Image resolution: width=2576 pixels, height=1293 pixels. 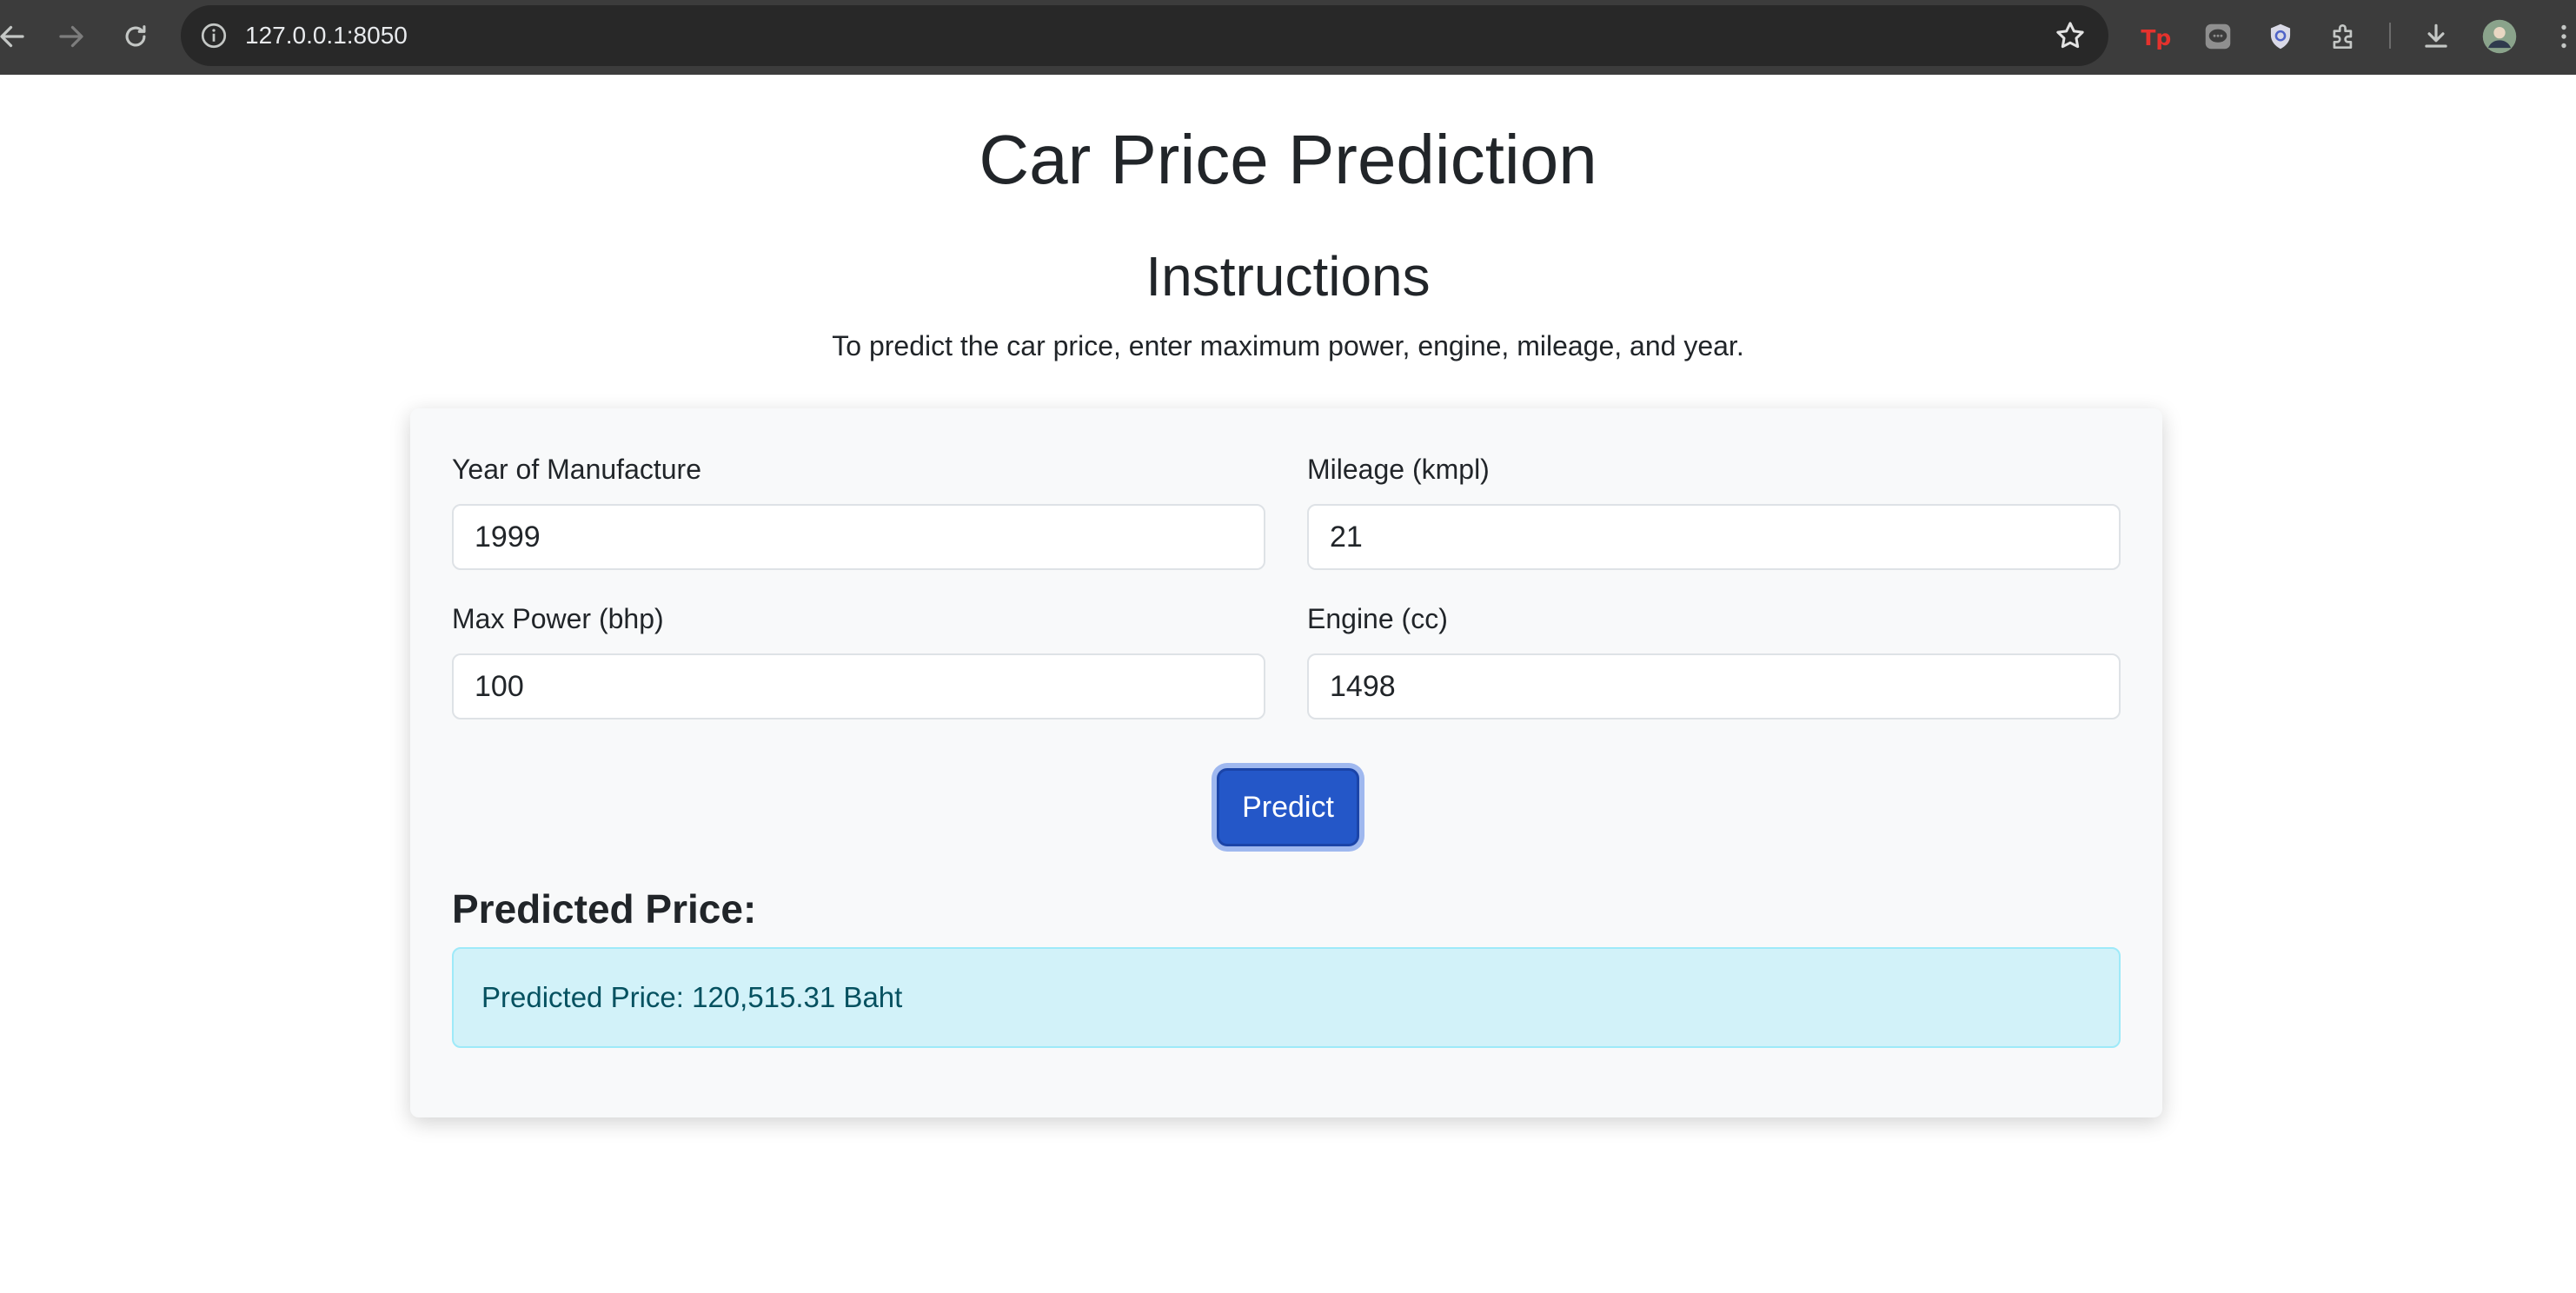 What do you see at coordinates (2499, 36) in the screenshot?
I see `avatar` at bounding box center [2499, 36].